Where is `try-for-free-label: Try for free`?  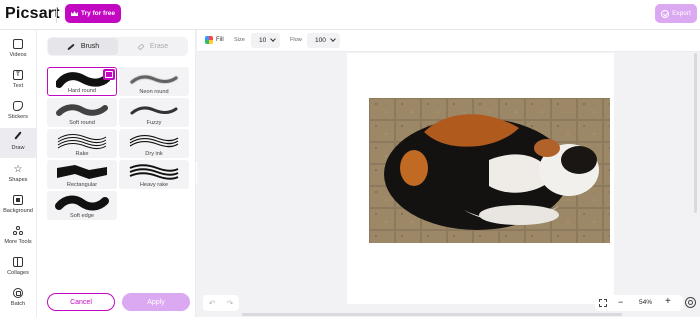
try-for-free-label: Try for free is located at coordinates (98, 13).